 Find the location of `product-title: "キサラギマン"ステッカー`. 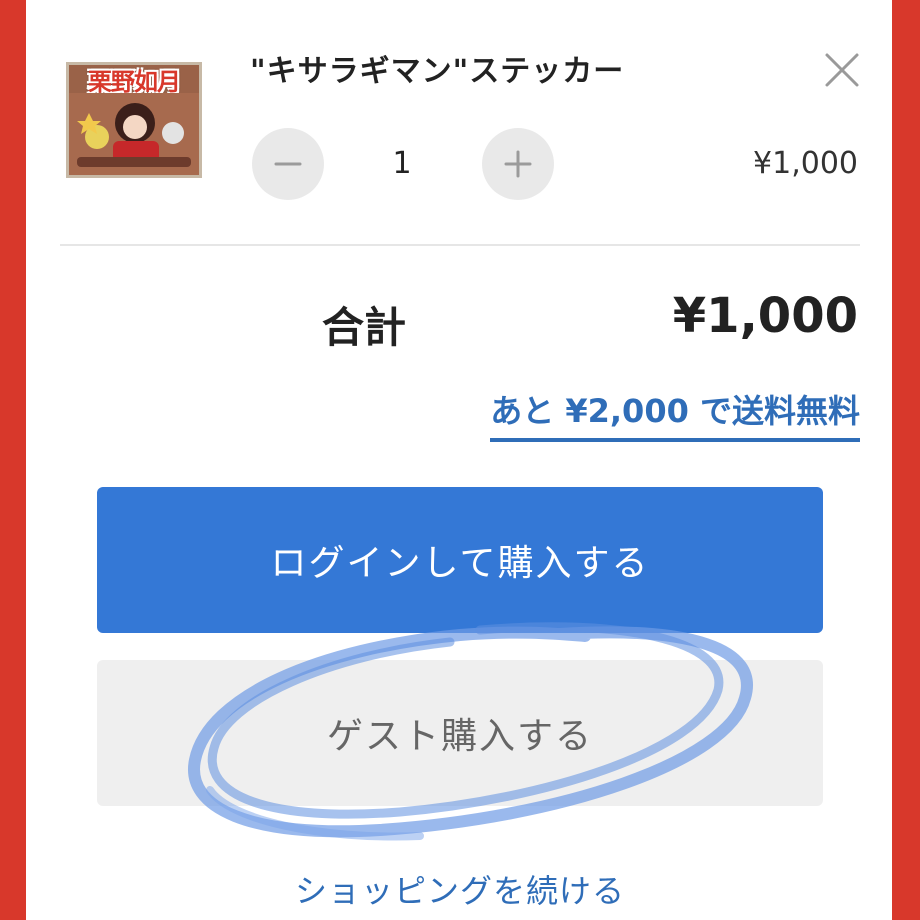

product-title: "キサラギマン"ステッカー is located at coordinates (437, 71).